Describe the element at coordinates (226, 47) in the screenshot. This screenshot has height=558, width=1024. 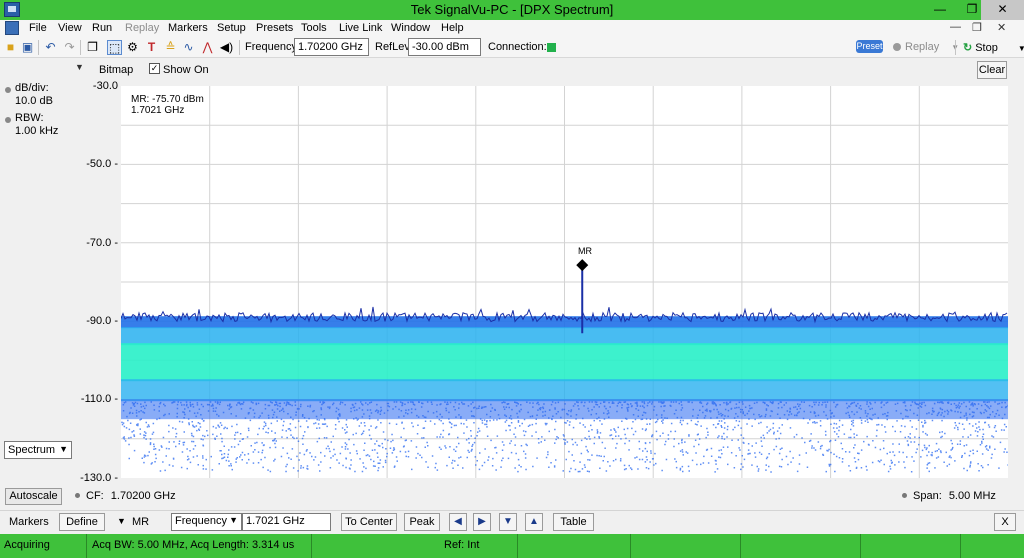
I see `audio-icon: ◀)` at that location.